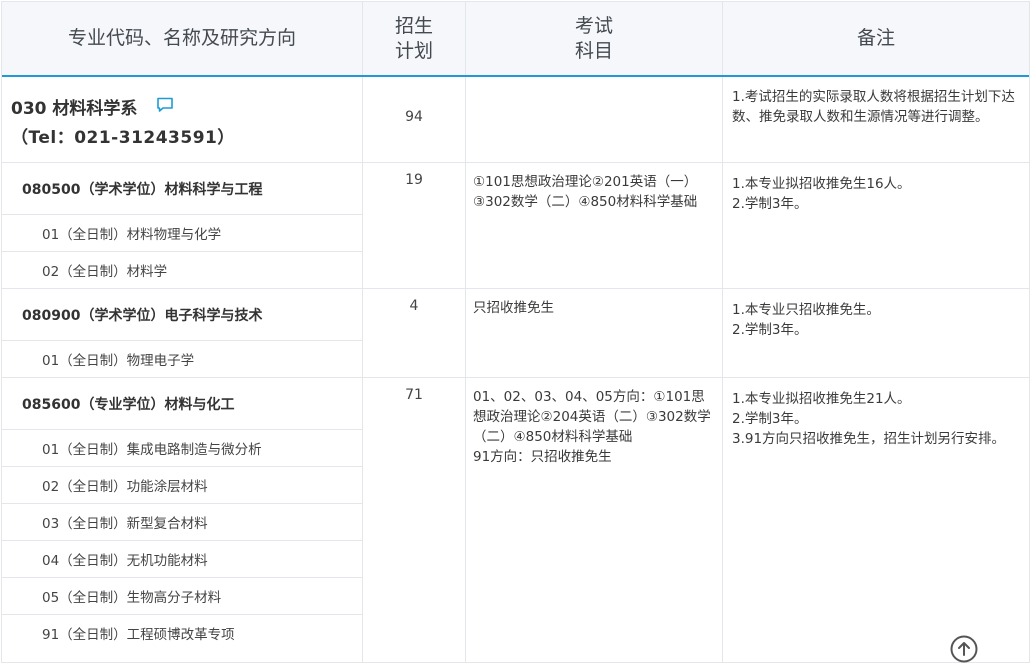  What do you see at coordinates (877, 320) in the screenshot?
I see `major-note: 1.本专业只招收推免生。 2.学制3年。` at bounding box center [877, 320].